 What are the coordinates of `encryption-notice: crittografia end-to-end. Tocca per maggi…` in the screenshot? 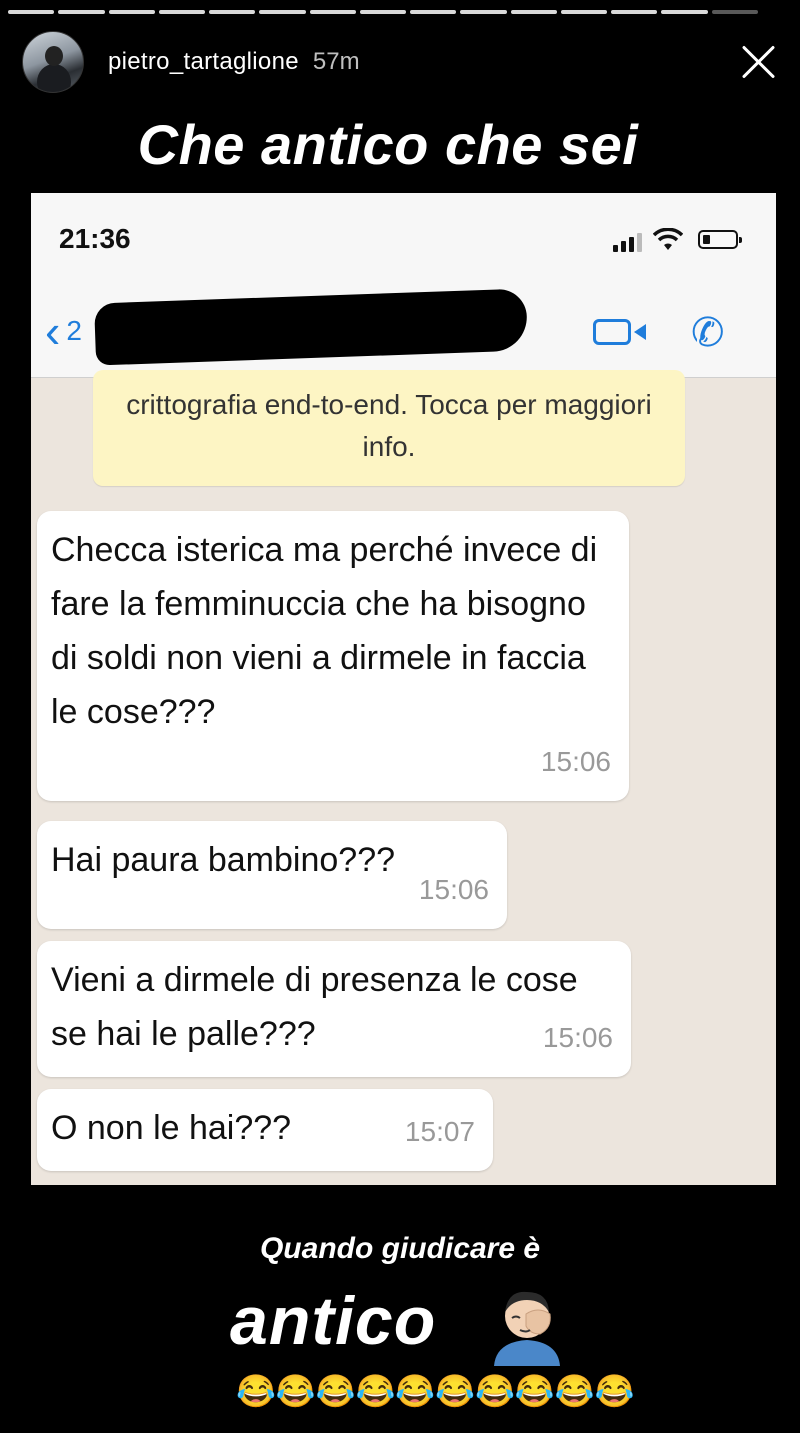 It's located at (389, 428).